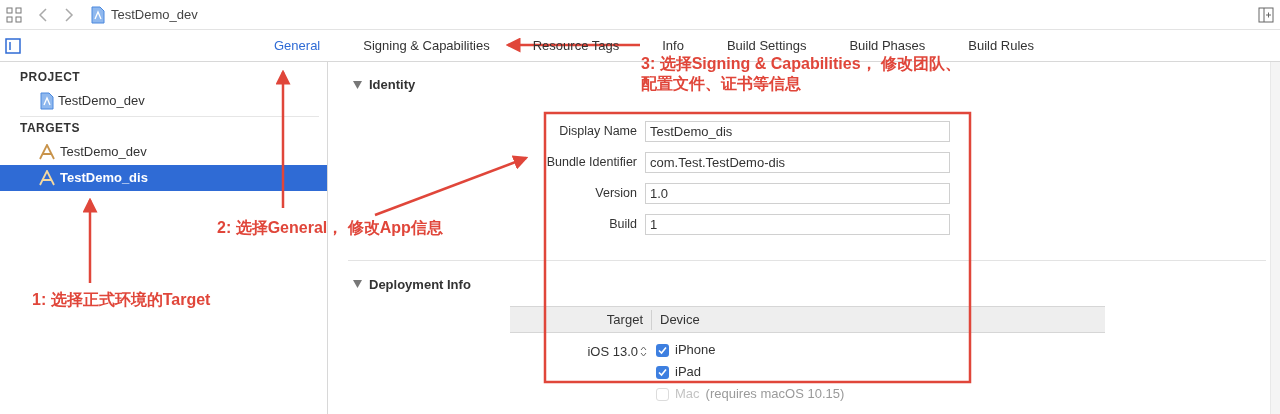 The width and height of the screenshot is (1280, 414). I want to click on target-version-picker: iOS 13.0, so click(617, 352).